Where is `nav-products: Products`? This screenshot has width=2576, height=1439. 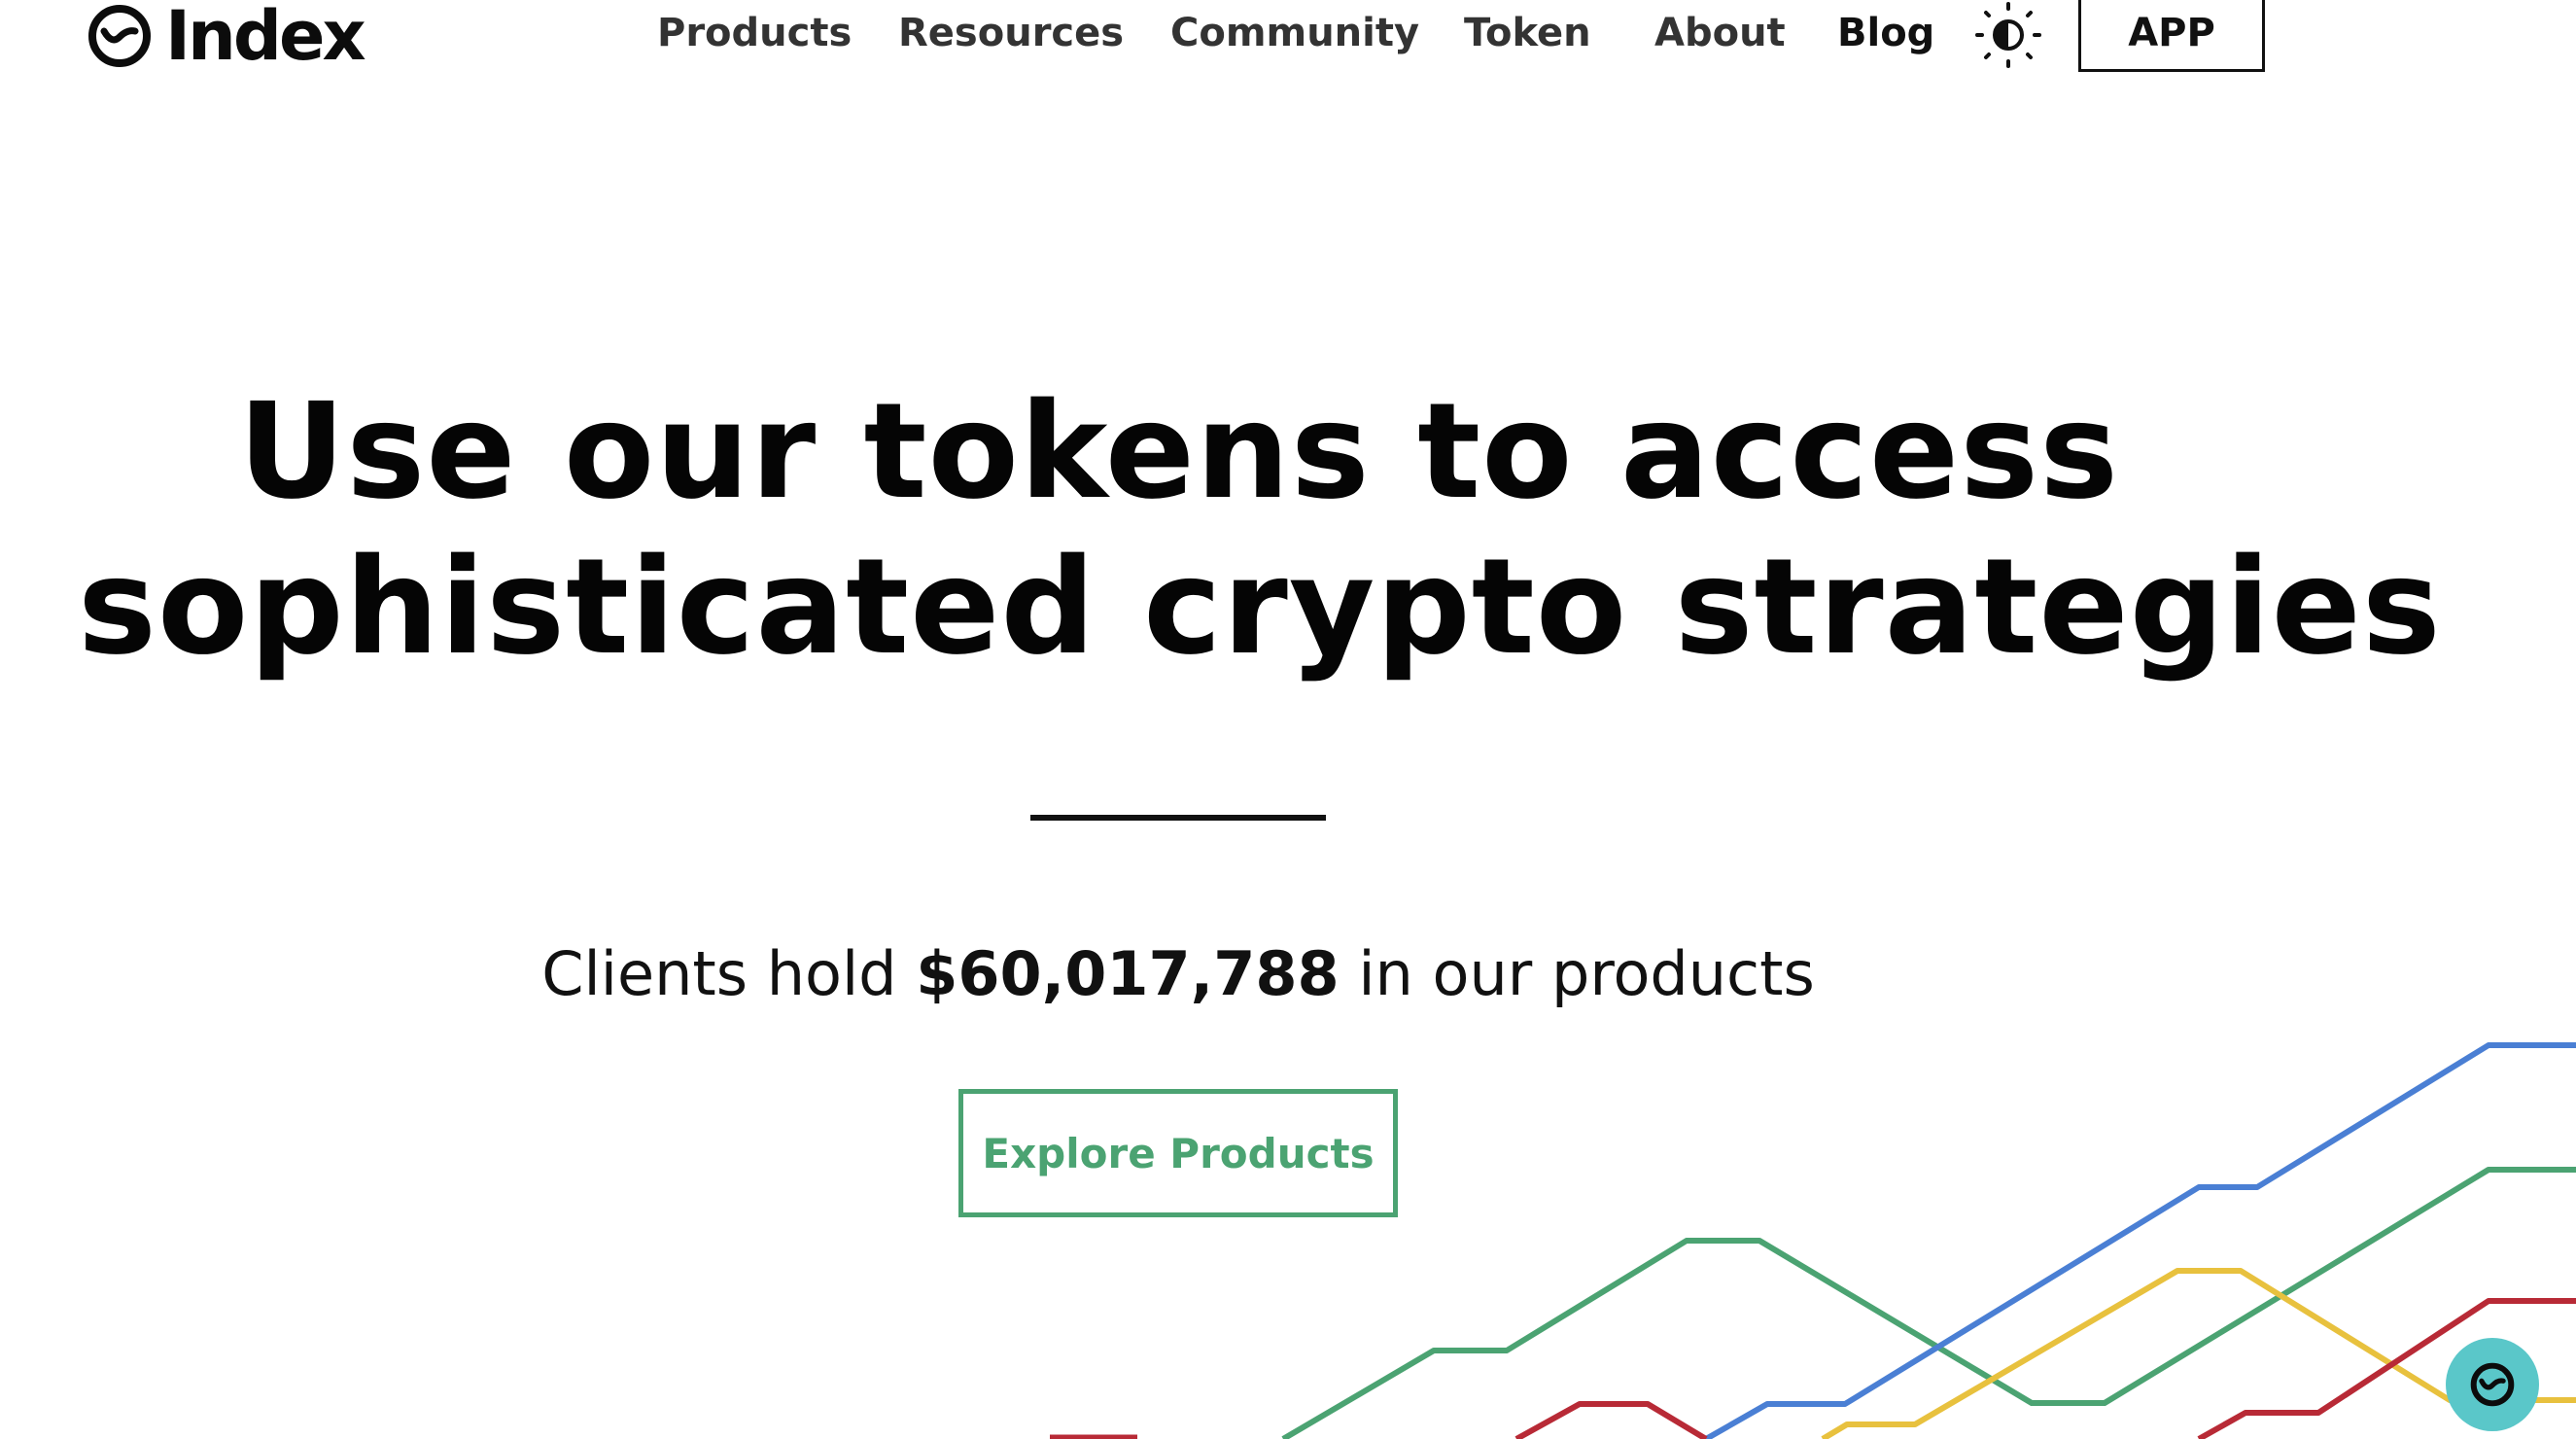
nav-products: Products is located at coordinates (754, 33).